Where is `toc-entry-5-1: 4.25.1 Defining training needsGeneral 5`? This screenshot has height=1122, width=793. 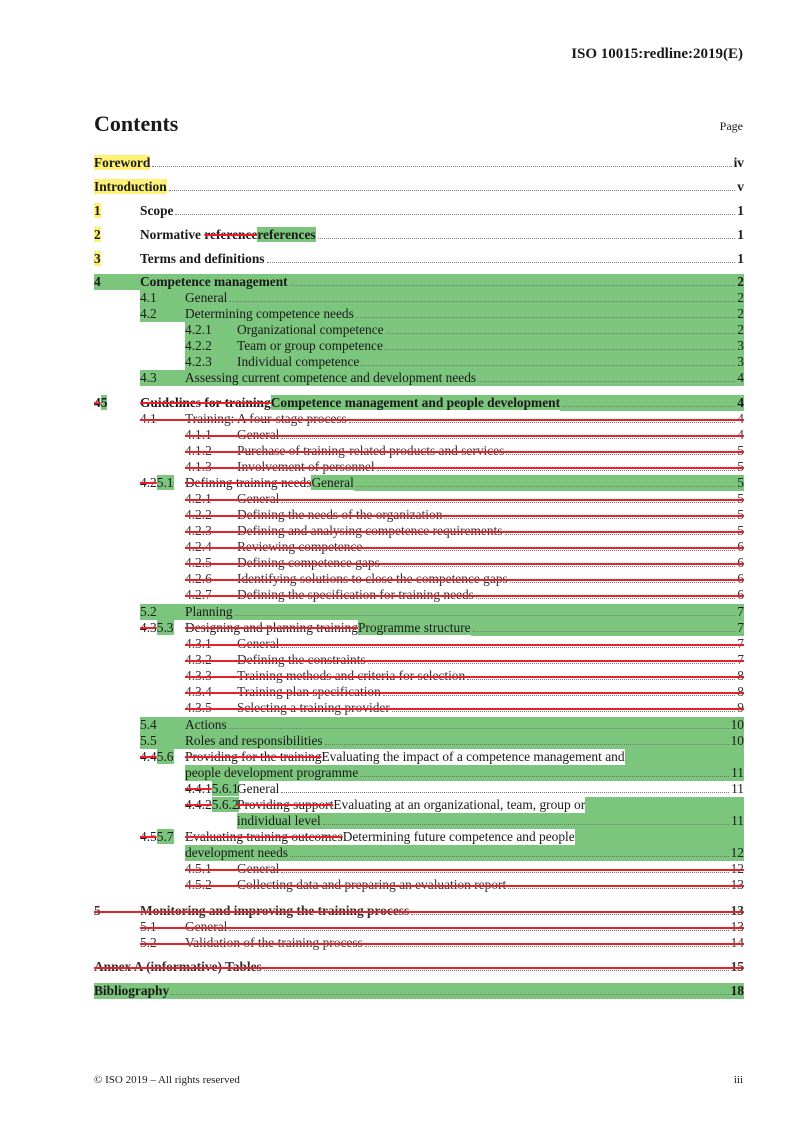 toc-entry-5-1: 4.25.1 Defining training needsGeneral 5 is located at coordinates (419, 483).